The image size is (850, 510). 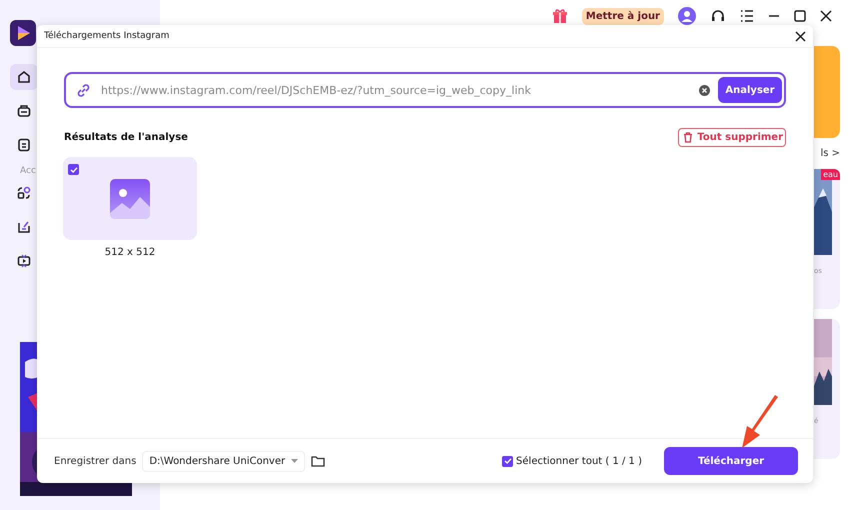 I want to click on gift-icon, so click(x=560, y=16).